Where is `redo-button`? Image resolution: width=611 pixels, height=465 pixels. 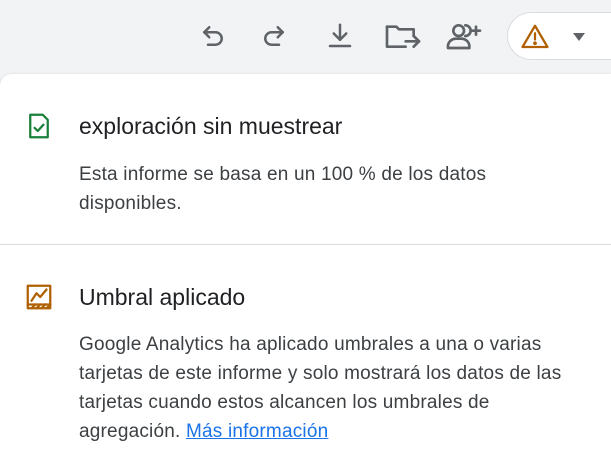
redo-button is located at coordinates (274, 36).